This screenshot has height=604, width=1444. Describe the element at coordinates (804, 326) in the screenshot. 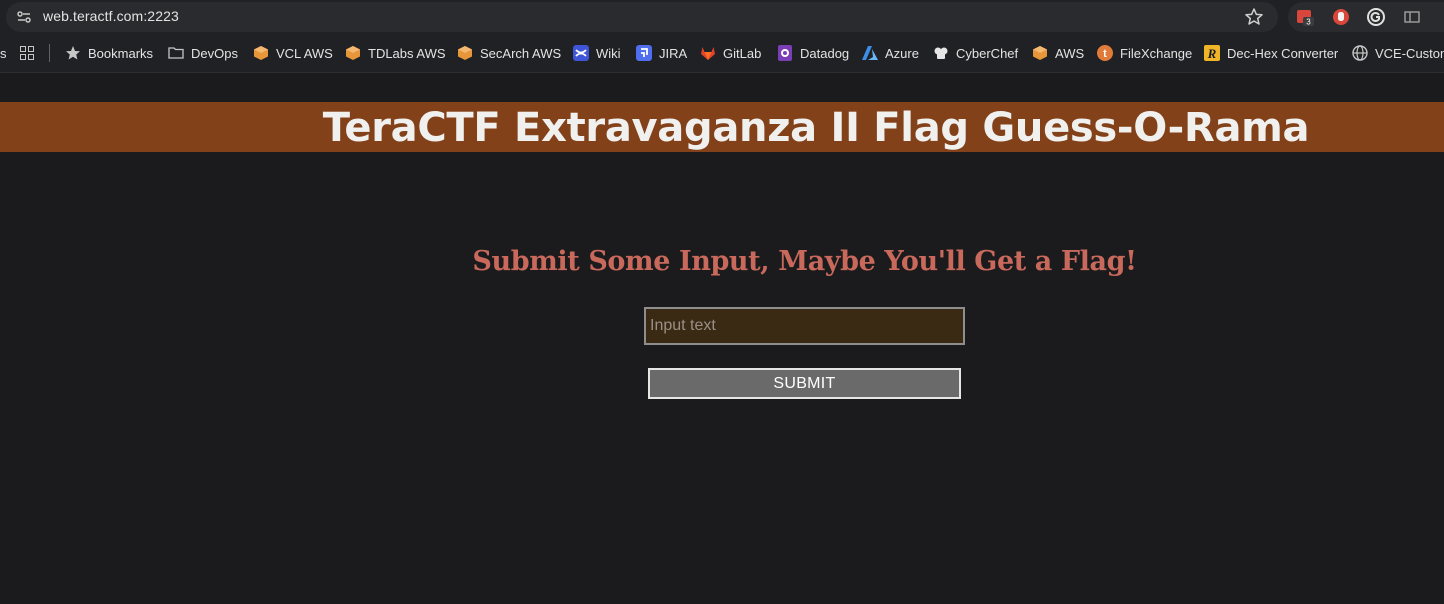

I see `flag-input` at that location.